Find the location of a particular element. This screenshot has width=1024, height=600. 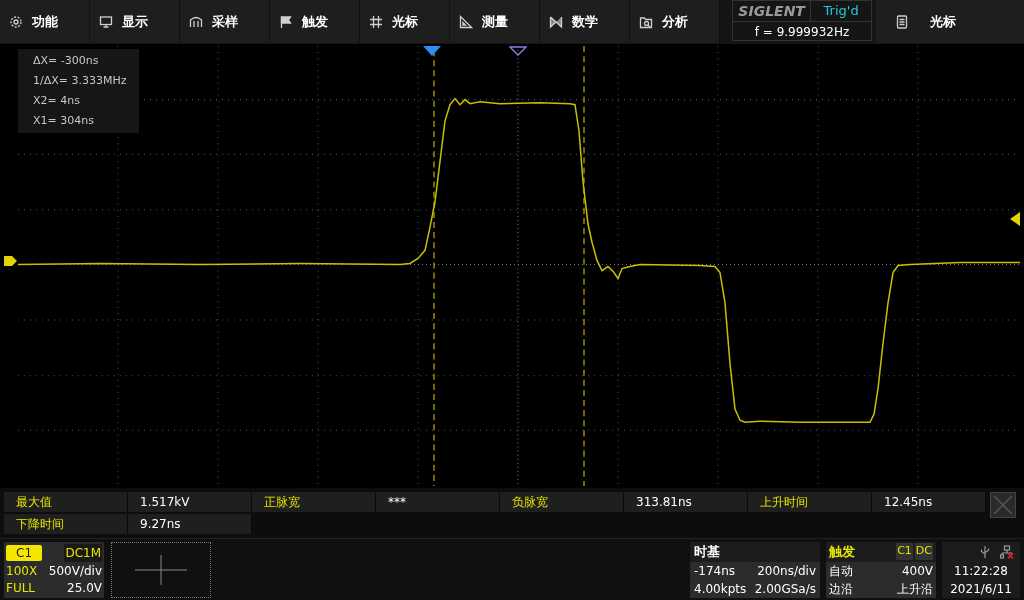

trigger-position-marker-icon is located at coordinates (432, 51).